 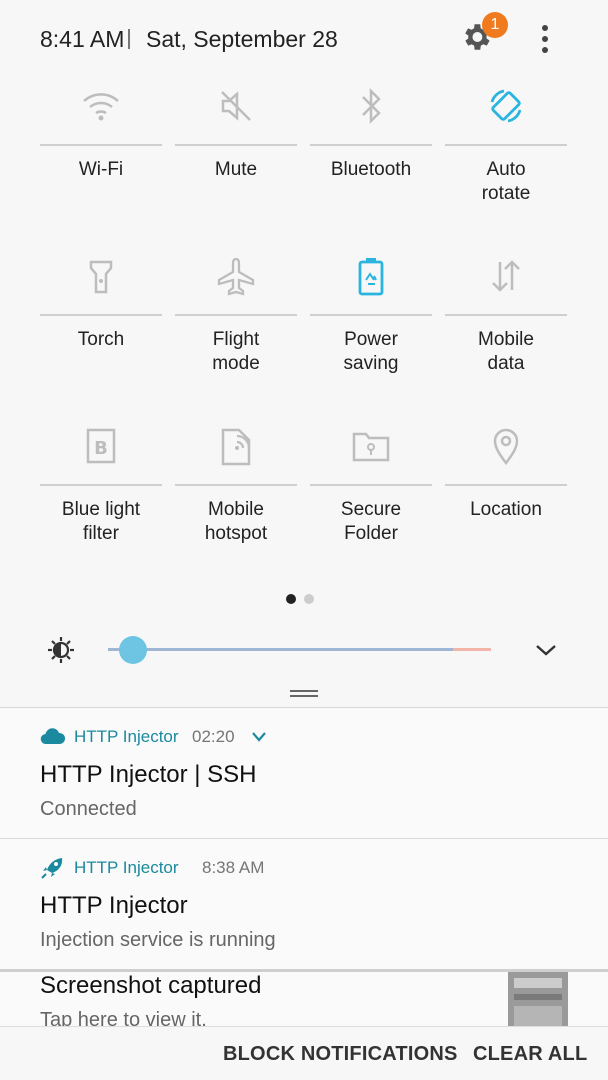 What do you see at coordinates (280, 649) in the screenshot?
I see `brightness-track` at bounding box center [280, 649].